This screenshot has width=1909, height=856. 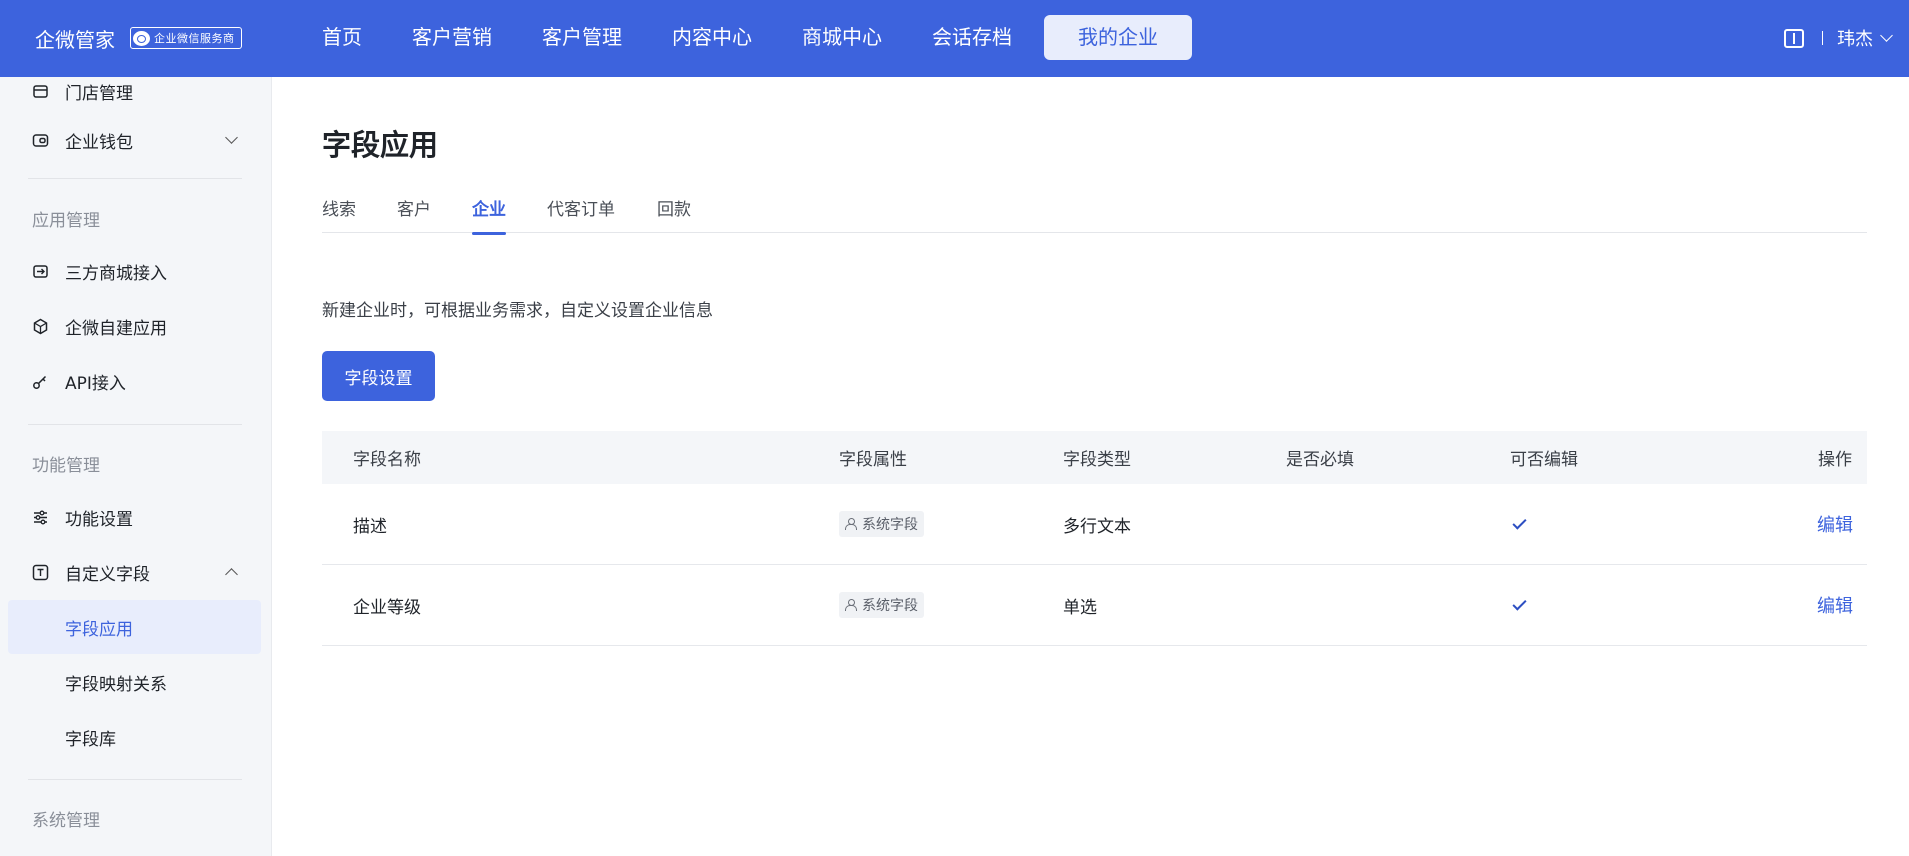 I want to click on tab-leads: 线索, so click(x=339, y=214).